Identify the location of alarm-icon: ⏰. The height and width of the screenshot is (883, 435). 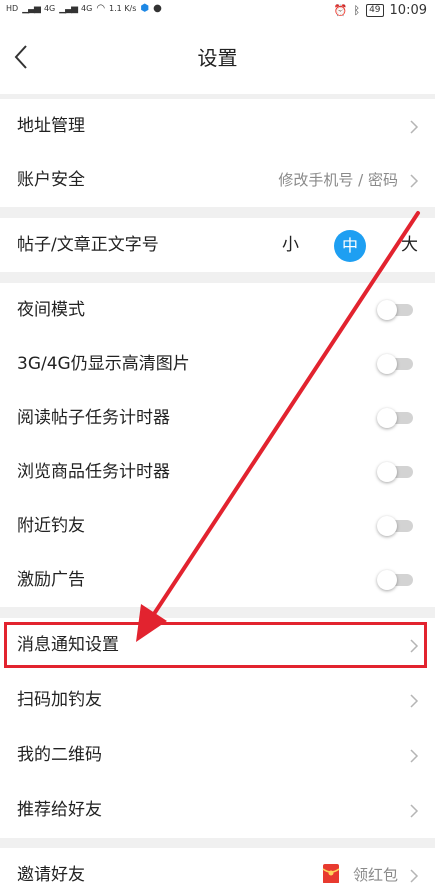
(340, 10).